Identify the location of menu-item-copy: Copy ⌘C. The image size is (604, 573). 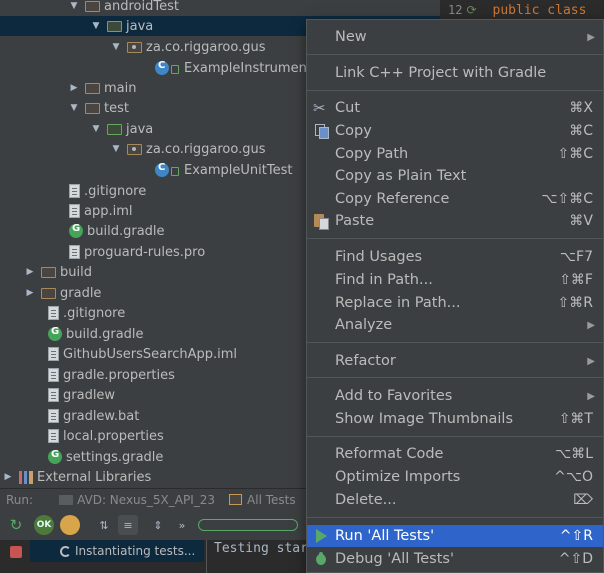
(455, 131).